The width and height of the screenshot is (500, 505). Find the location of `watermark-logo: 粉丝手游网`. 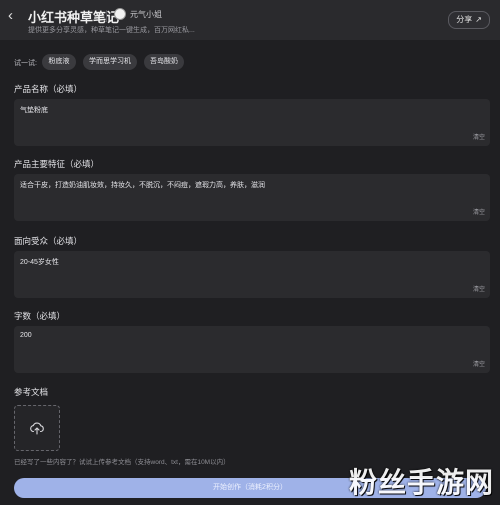

watermark-logo: 粉丝手游网 is located at coordinates (421, 482).